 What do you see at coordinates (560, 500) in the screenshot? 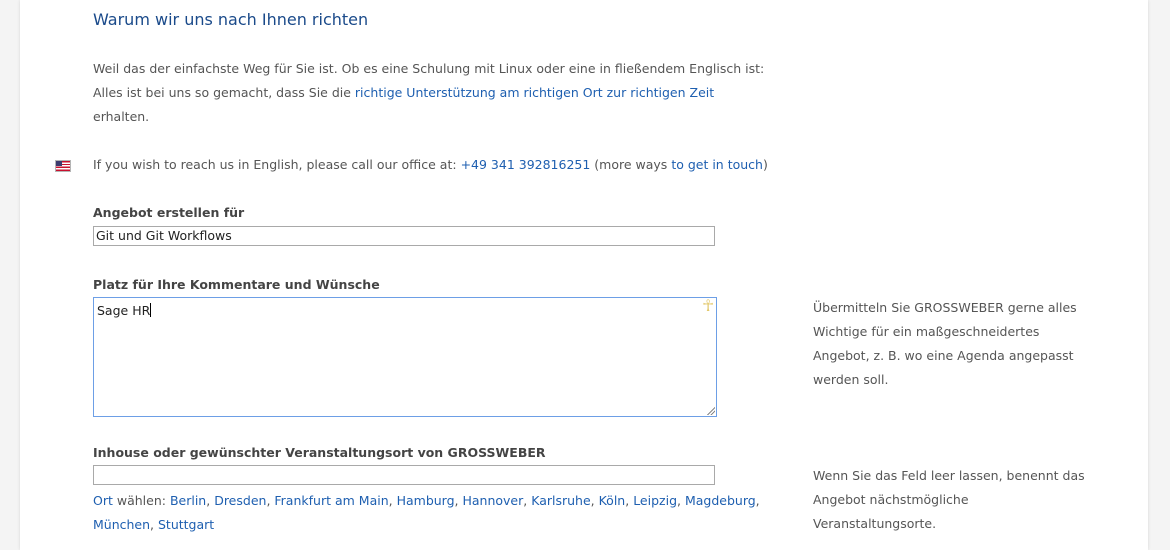
I see `city-link-karlsruhe: Karlsruhe` at bounding box center [560, 500].